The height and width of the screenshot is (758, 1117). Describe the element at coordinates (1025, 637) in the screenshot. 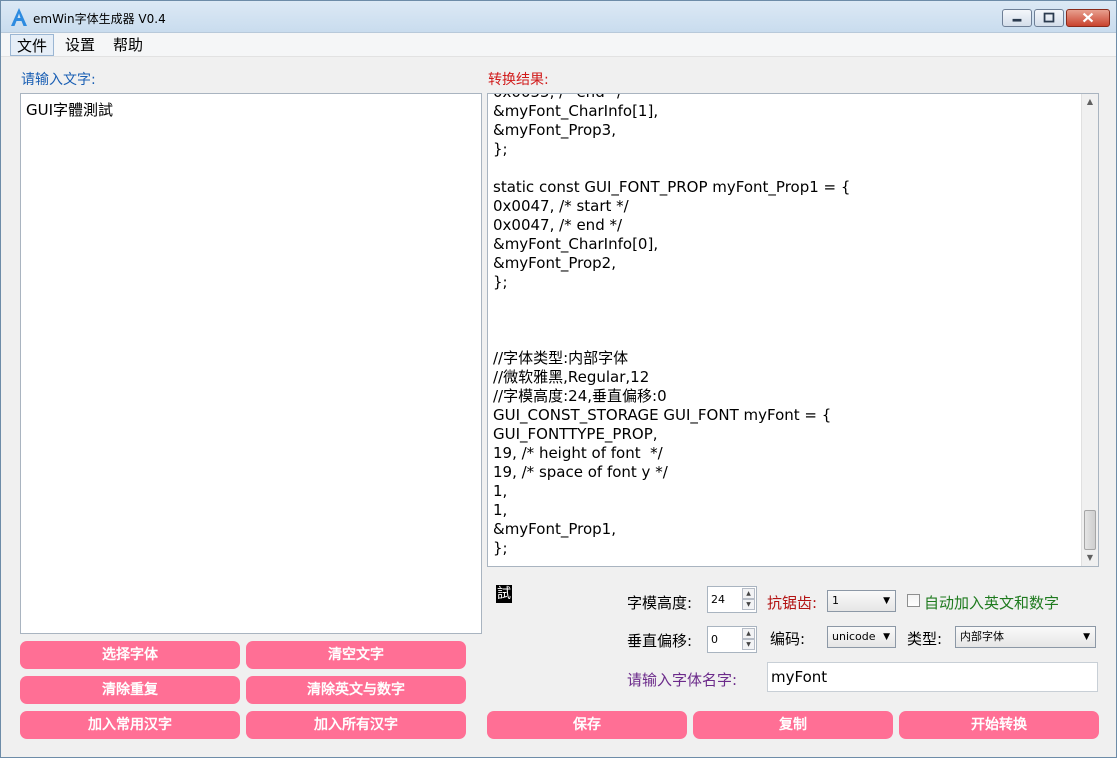

I see `font-type-select: 内部字体 ▼` at that location.